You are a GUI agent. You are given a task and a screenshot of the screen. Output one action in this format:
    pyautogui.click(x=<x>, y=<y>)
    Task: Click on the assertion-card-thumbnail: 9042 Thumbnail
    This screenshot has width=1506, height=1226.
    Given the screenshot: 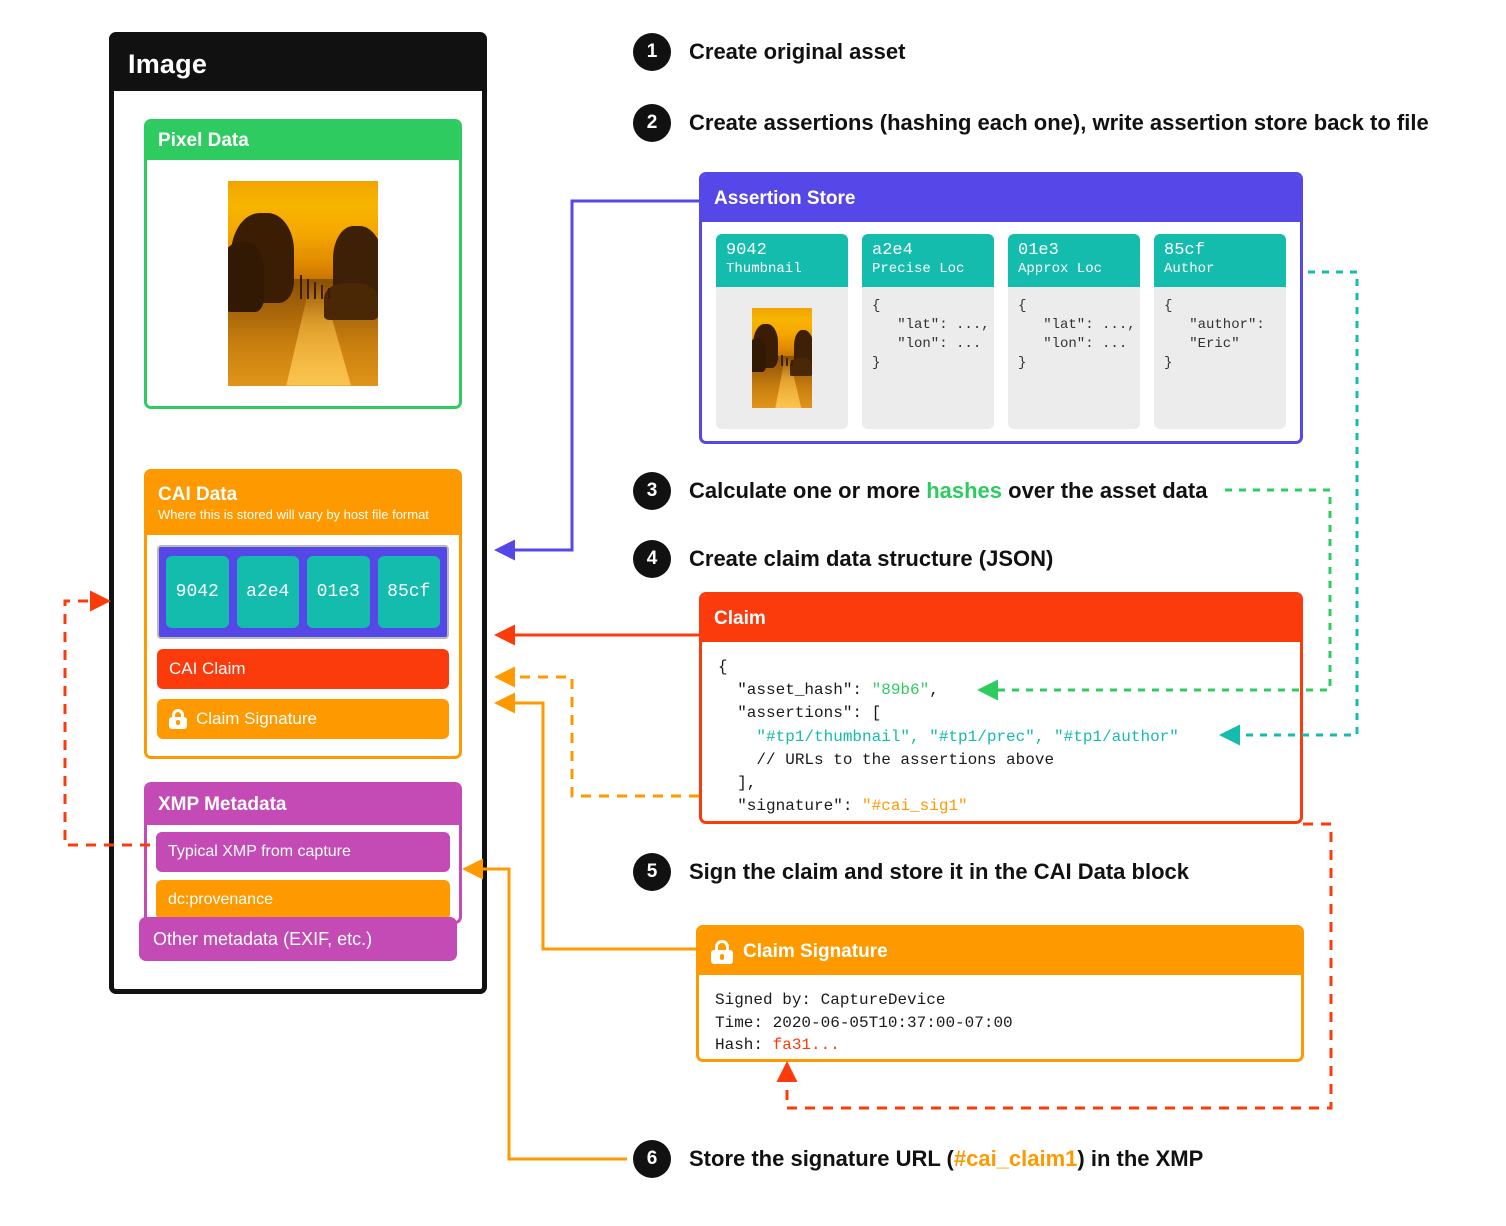 What is the action you would take?
    pyautogui.click(x=782, y=331)
    